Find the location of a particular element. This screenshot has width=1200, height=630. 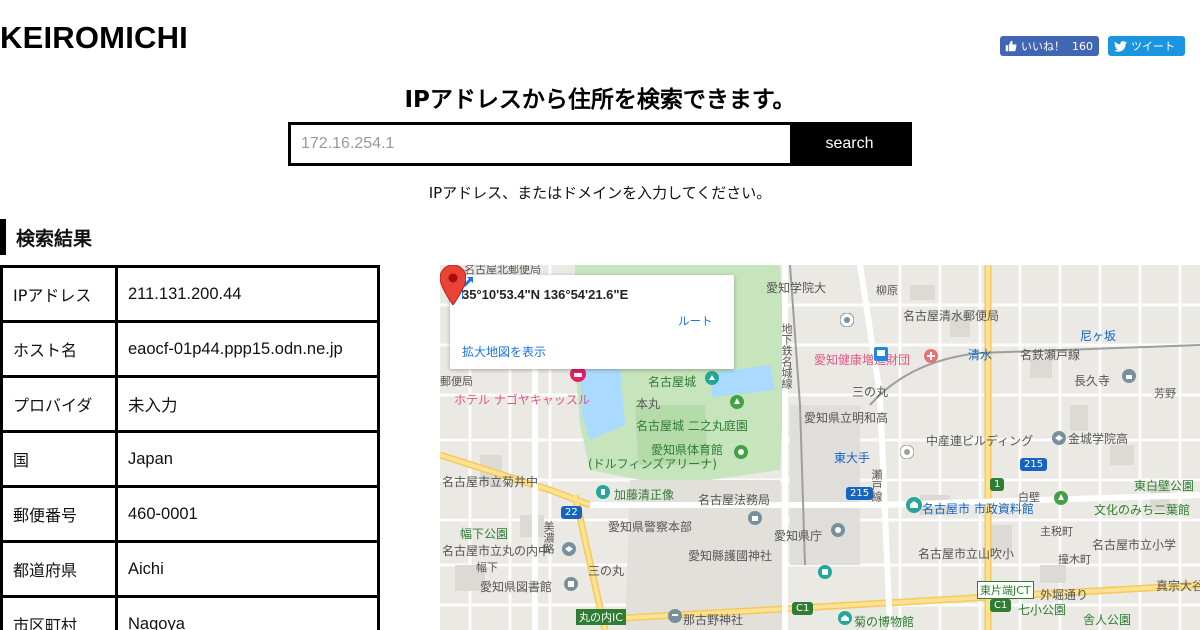

site-logo: KEIROMICHI is located at coordinates (94, 38).